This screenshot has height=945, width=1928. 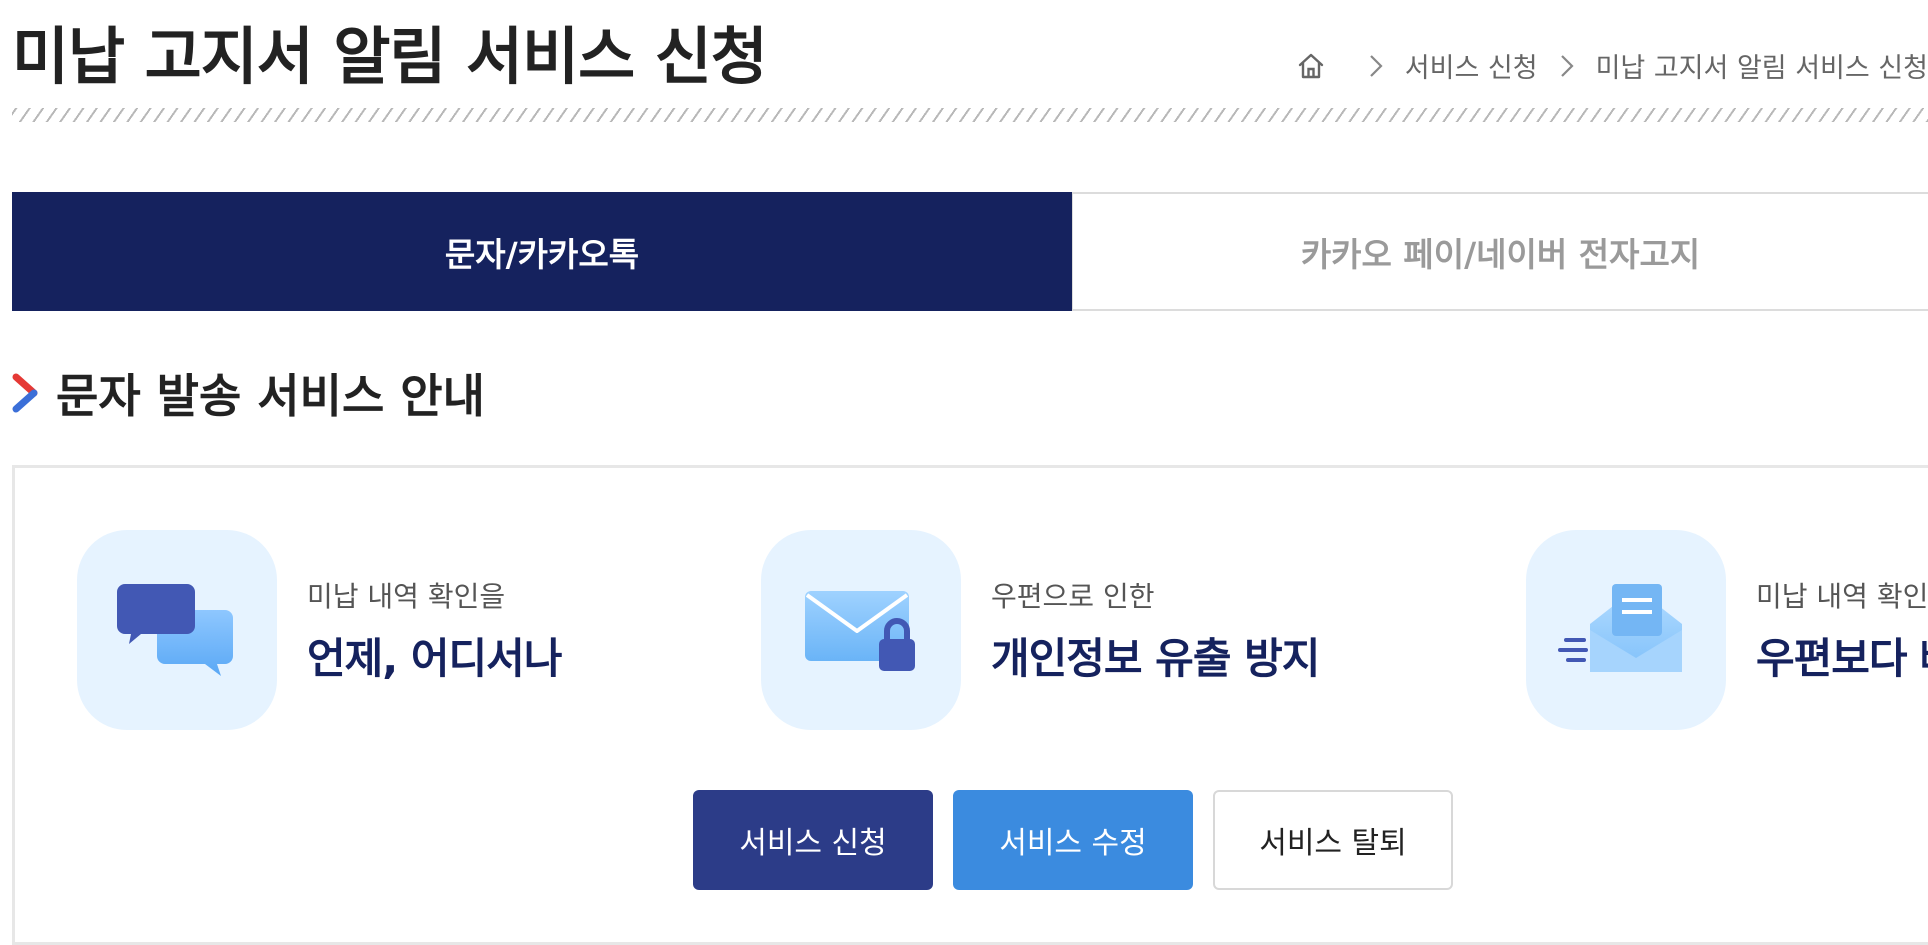 I want to click on section-title: 문자 발송 서비스 안내, so click(x=248, y=393).